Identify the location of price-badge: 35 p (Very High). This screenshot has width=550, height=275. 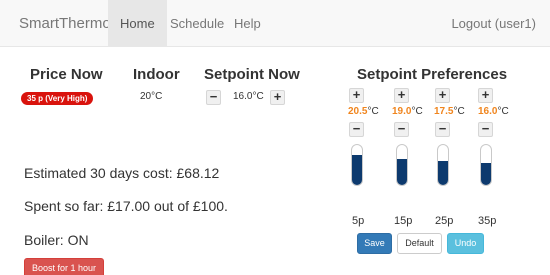
(57, 98).